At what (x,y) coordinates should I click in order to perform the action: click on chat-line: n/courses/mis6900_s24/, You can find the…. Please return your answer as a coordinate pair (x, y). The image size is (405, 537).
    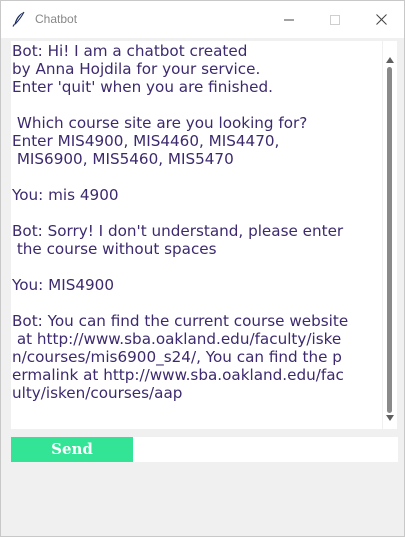
    Looking at the image, I should click on (177, 357).